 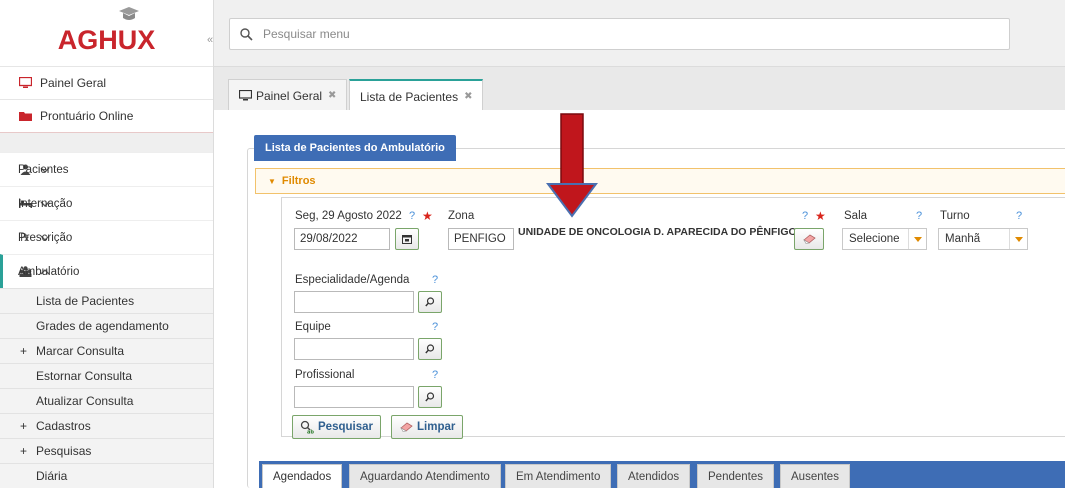 I want to click on tab-agendados: Agendados, so click(x=302, y=476).